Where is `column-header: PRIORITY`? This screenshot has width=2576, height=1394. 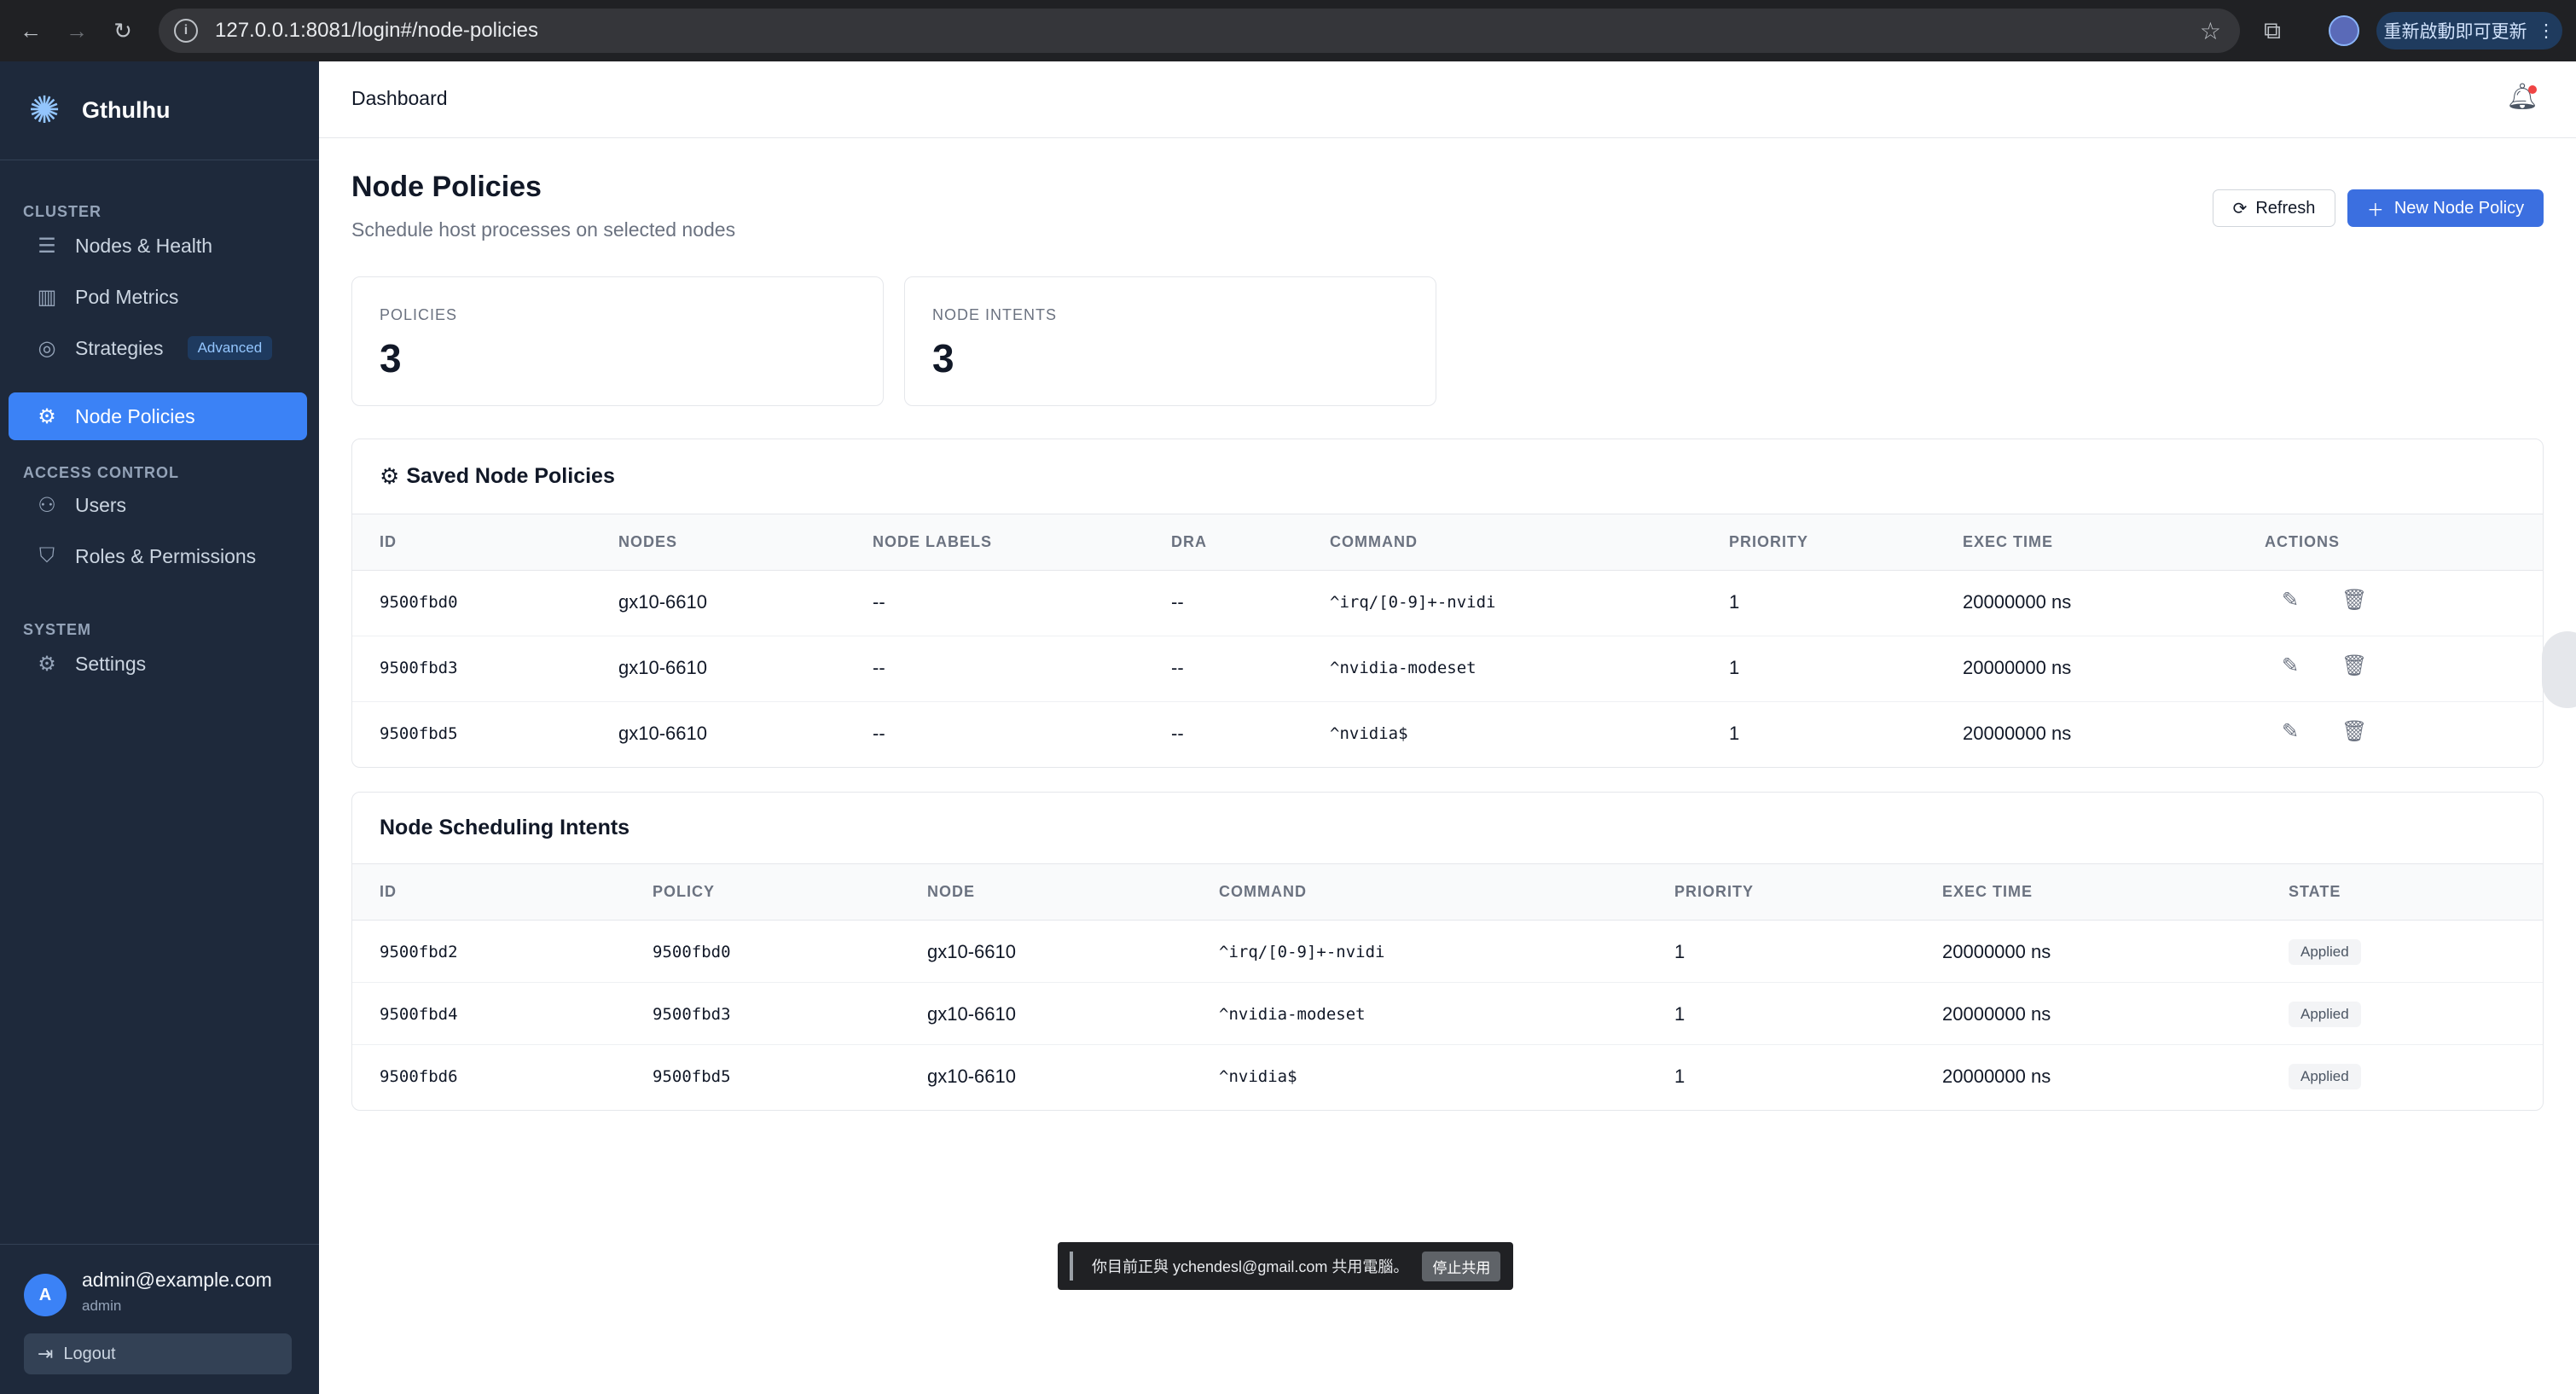
column-header: PRIORITY is located at coordinates (1769, 541).